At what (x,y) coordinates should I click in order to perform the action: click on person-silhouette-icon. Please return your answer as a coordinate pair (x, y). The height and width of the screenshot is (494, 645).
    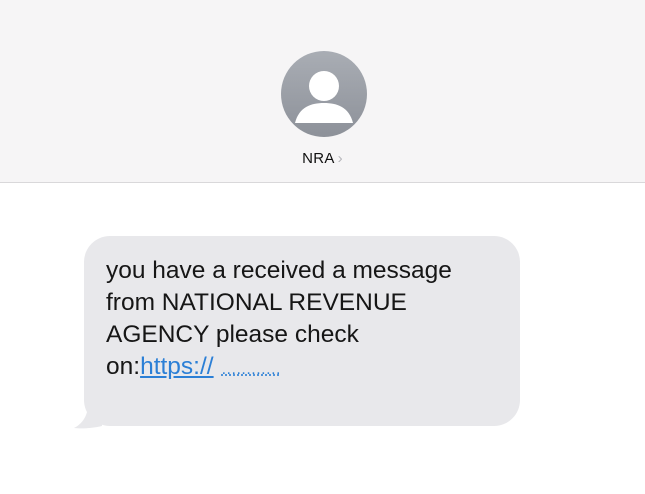
    Looking at the image, I should click on (324, 97).